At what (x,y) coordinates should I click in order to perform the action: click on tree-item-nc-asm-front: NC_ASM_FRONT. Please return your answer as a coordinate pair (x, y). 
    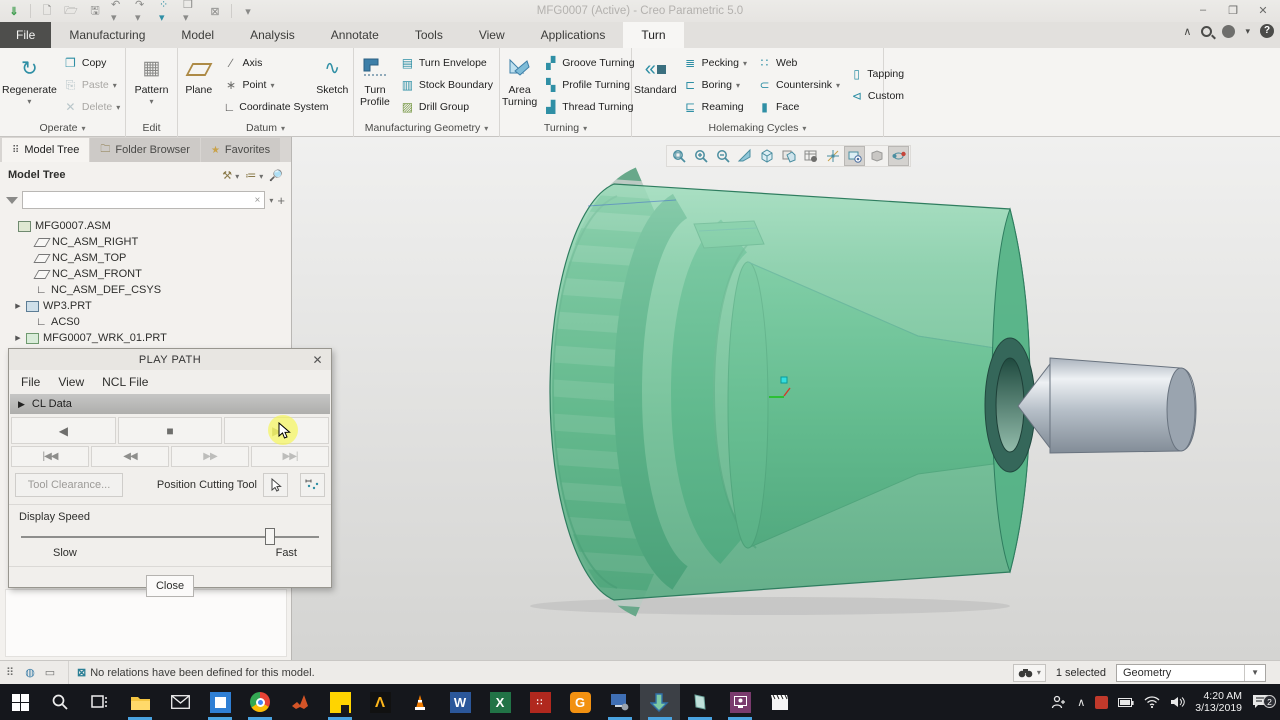
    Looking at the image, I should click on (148, 274).